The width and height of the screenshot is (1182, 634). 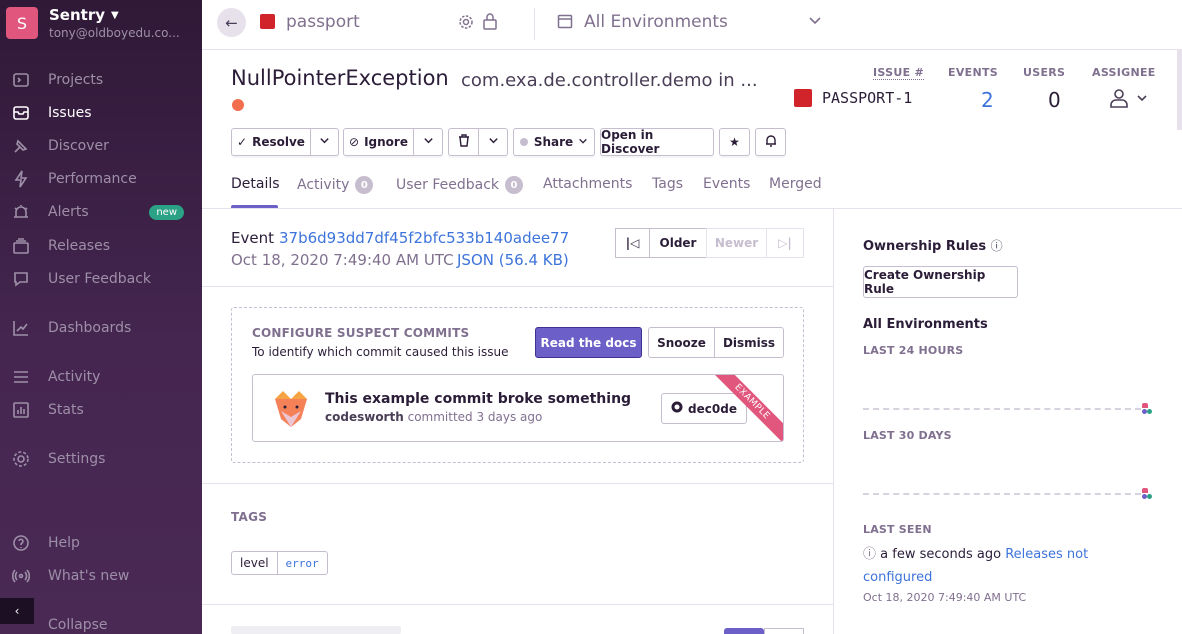 What do you see at coordinates (323, 22) in the screenshot?
I see `project-name: passport` at bounding box center [323, 22].